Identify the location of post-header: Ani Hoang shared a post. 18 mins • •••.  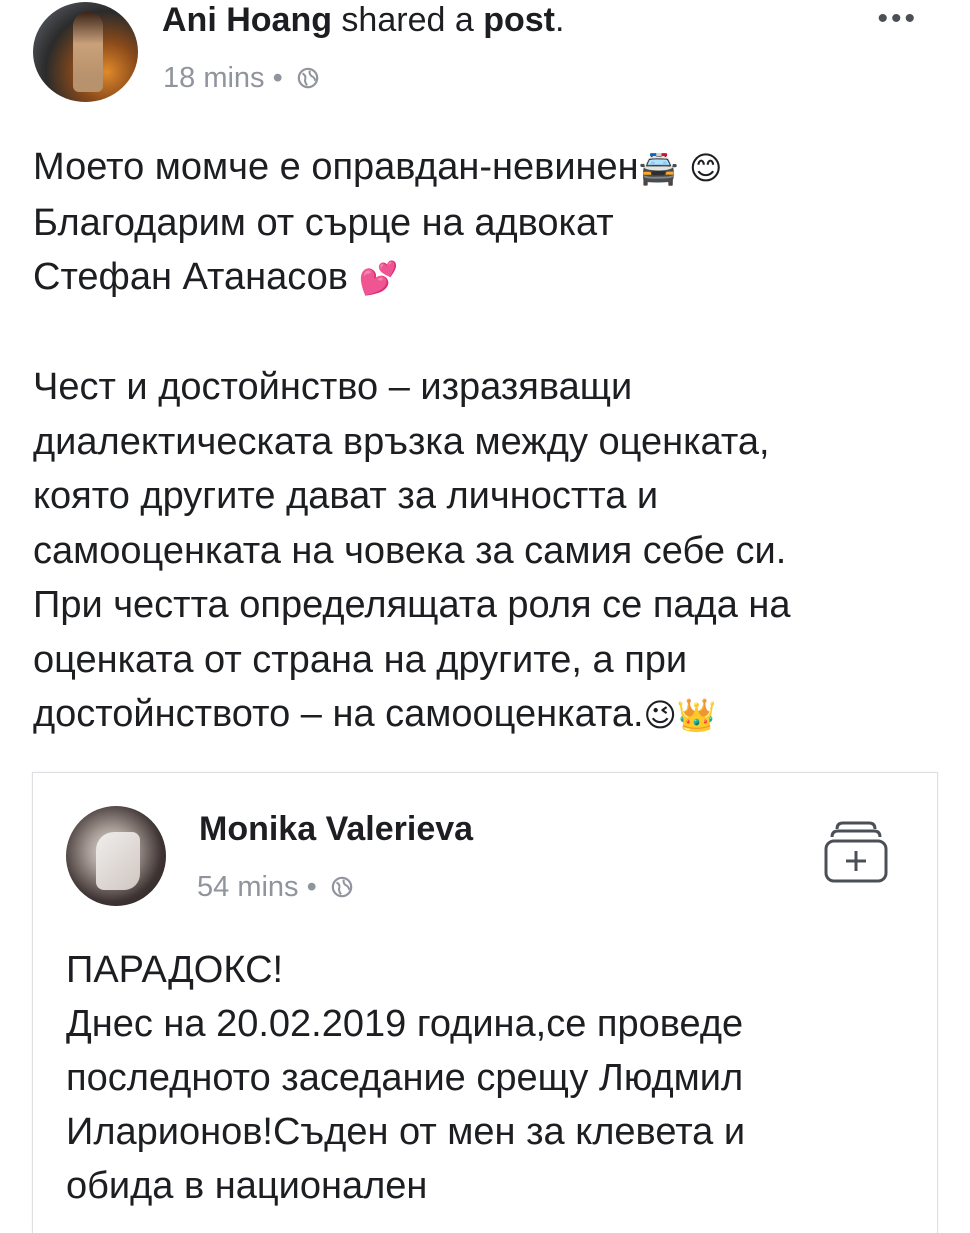
(485, 60).